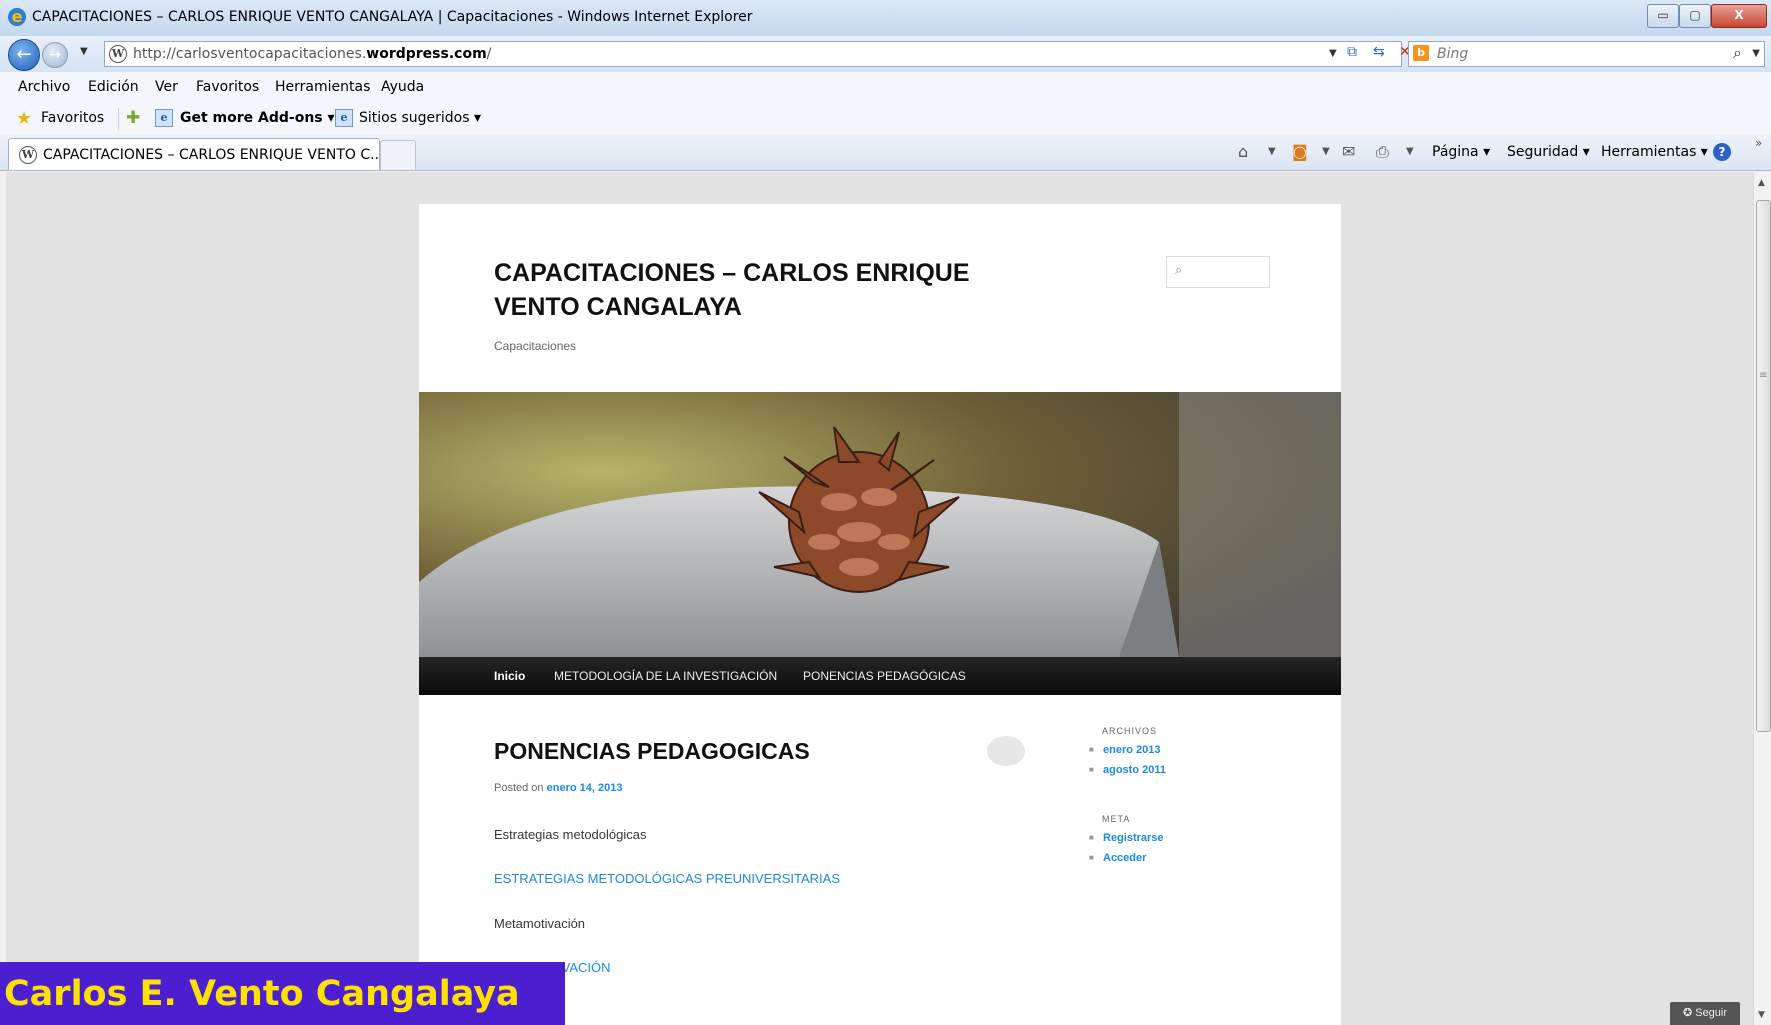  Describe the element at coordinates (535, 346) in the screenshot. I see `site-description: Capacitaciones` at that location.